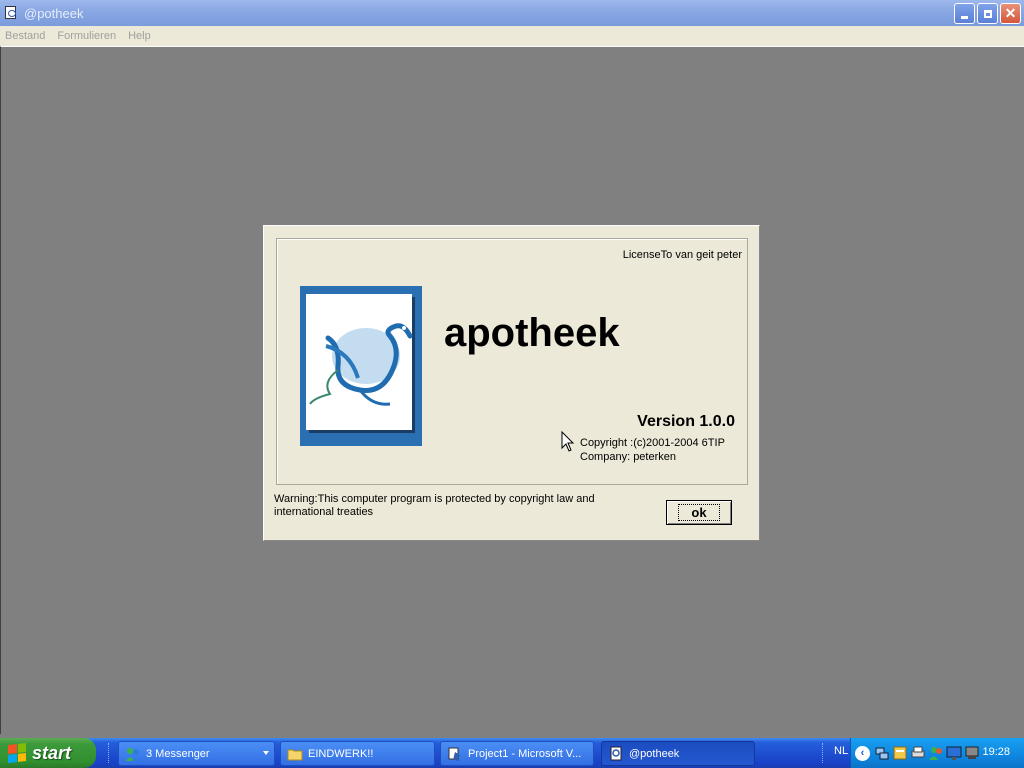  Describe the element at coordinates (823, 753) in the screenshot. I see `taskbar-grip-right` at that location.